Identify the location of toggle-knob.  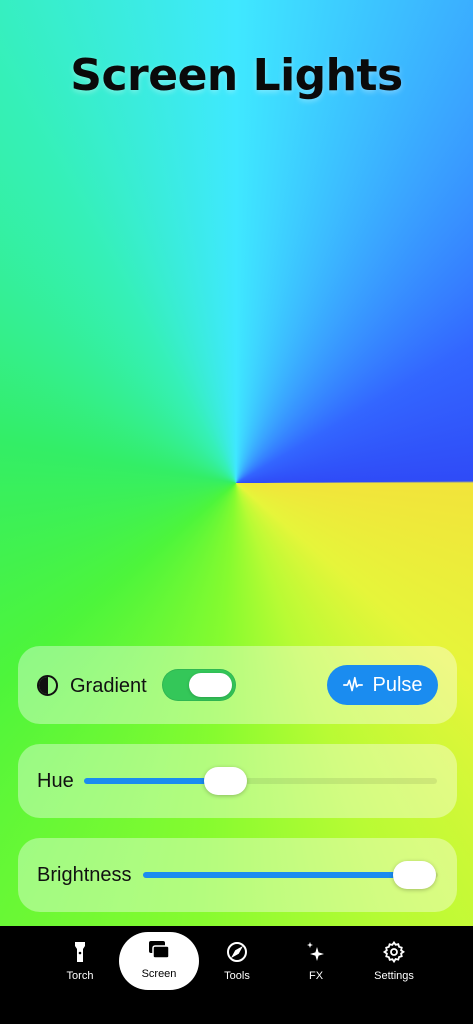
(210, 685).